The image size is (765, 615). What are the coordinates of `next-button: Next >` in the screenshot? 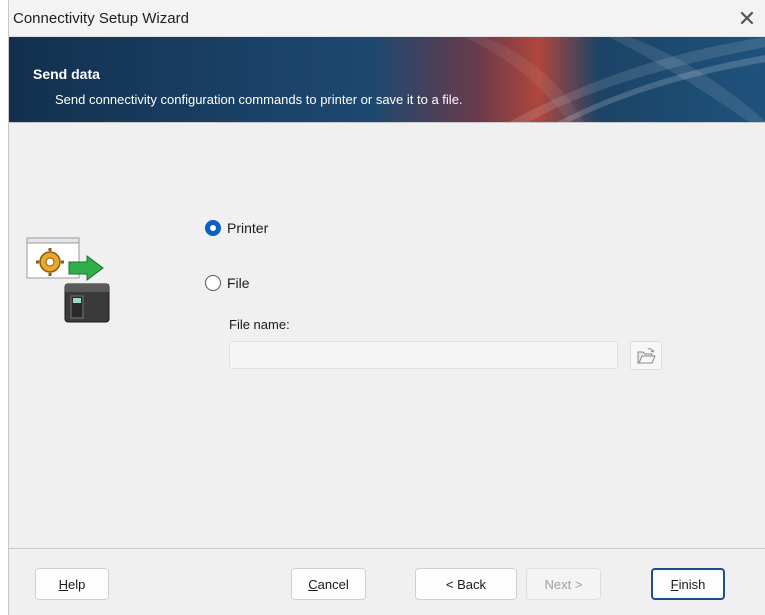 It's located at (563, 584).